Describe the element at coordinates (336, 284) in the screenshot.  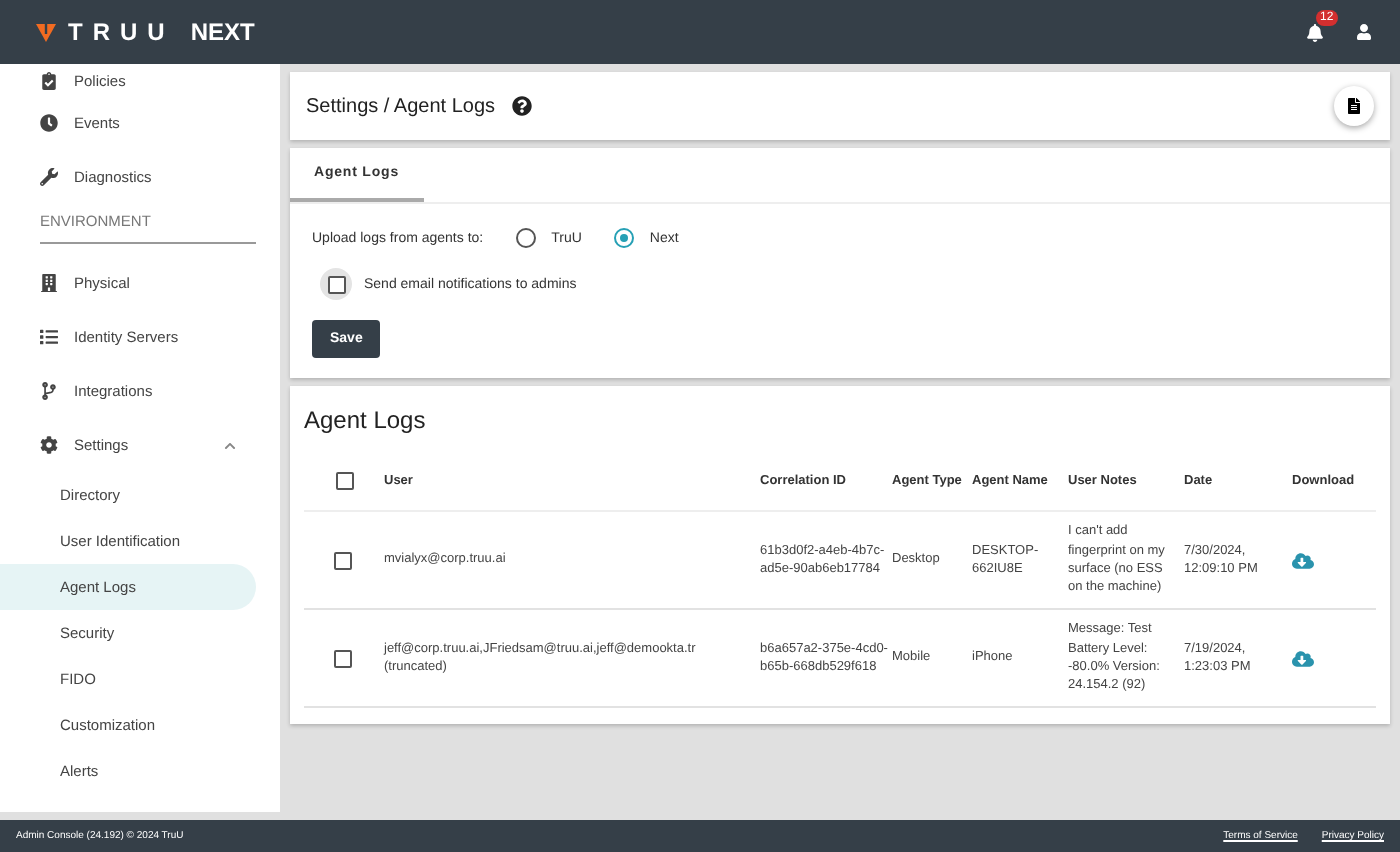
I see `checkbox` at that location.